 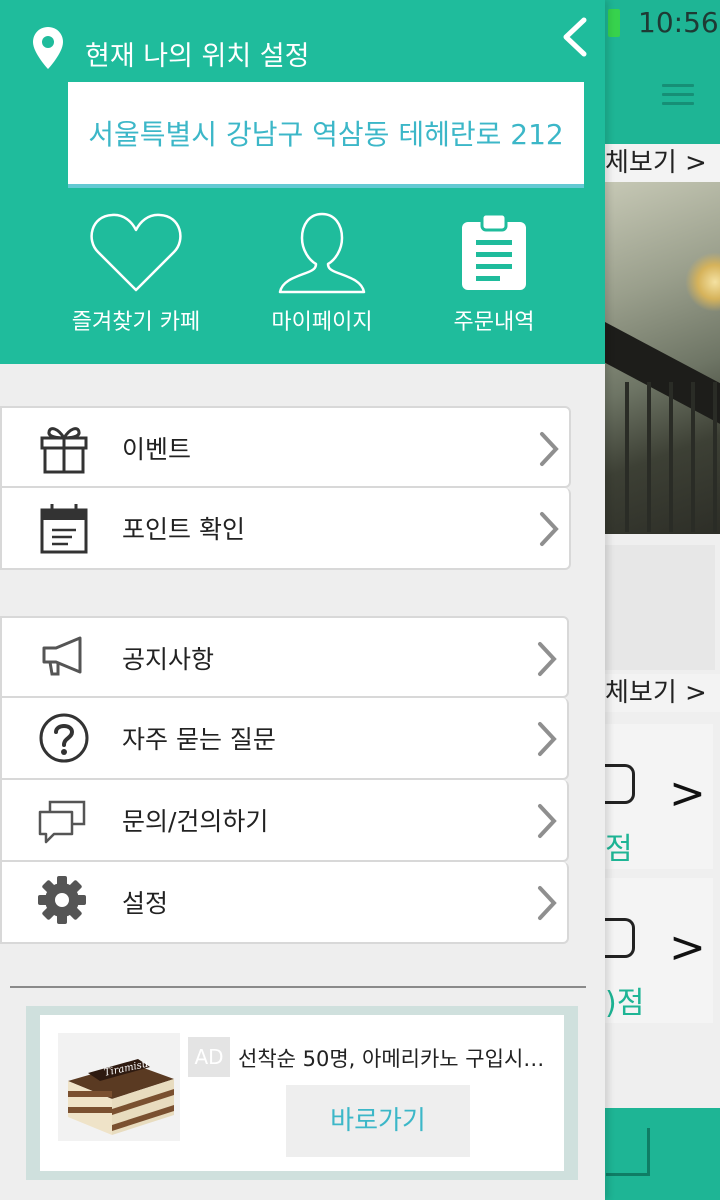 What do you see at coordinates (183, 529) in the screenshot?
I see `menu-label-points: 포인트 확인` at bounding box center [183, 529].